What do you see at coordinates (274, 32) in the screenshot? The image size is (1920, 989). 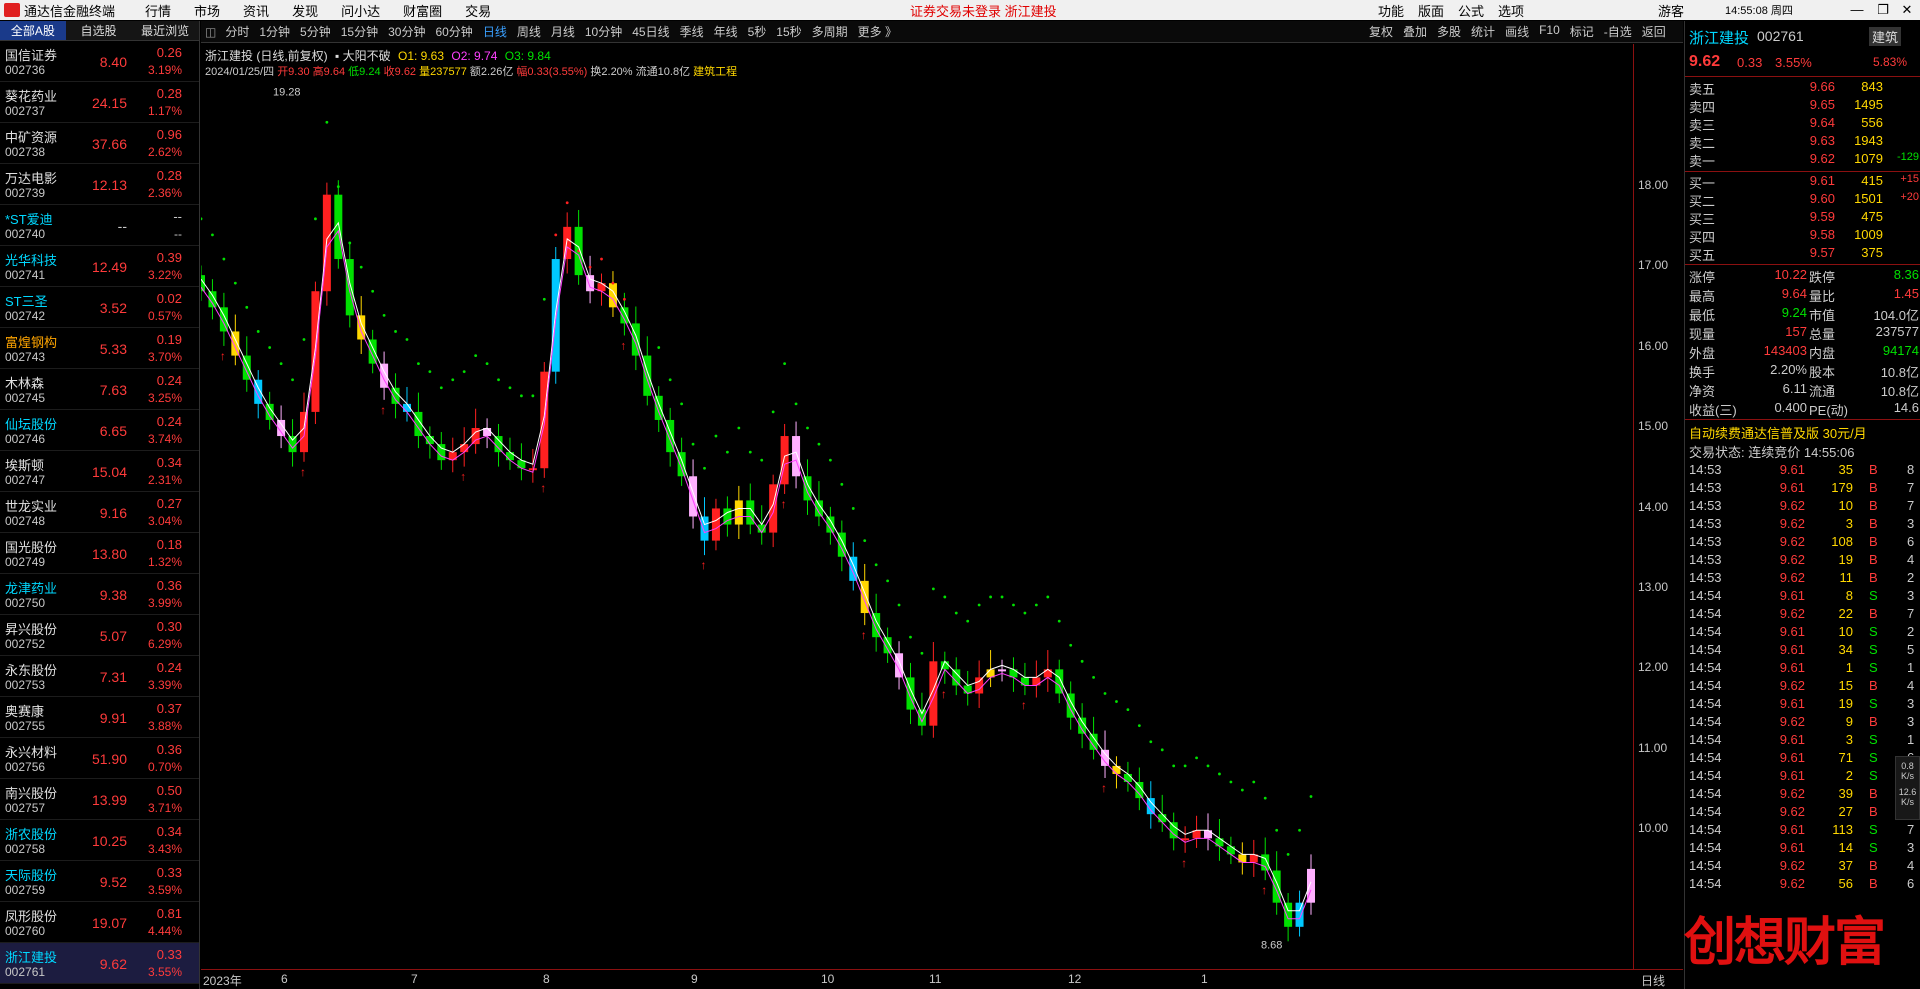 I see `period-tab: 1分钟` at bounding box center [274, 32].